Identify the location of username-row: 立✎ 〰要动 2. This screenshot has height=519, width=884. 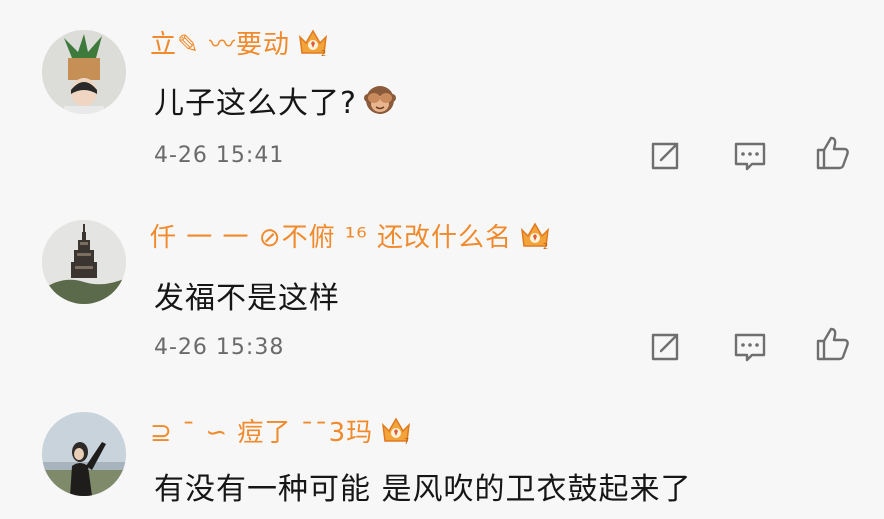
(240, 42).